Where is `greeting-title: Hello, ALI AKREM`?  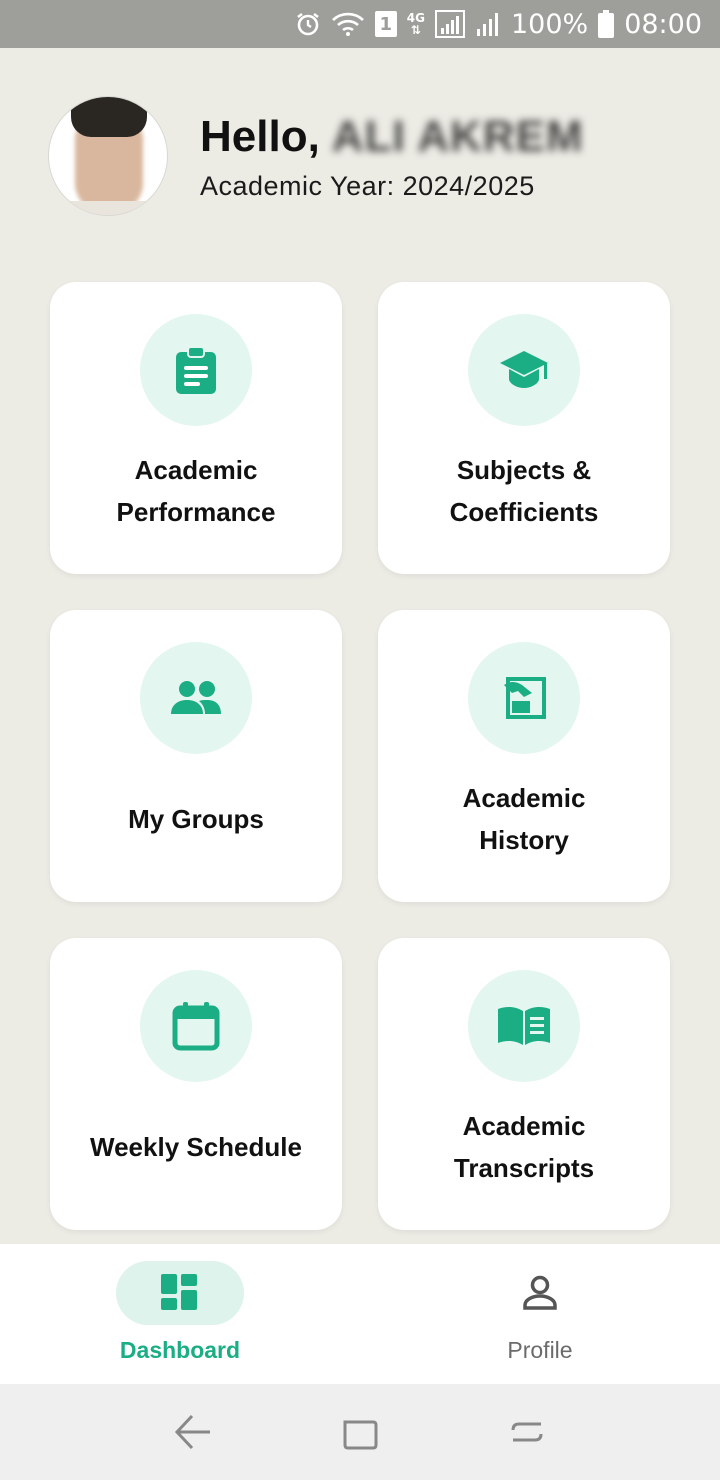
greeting-title: Hello, ALI AKREM is located at coordinates (392, 137).